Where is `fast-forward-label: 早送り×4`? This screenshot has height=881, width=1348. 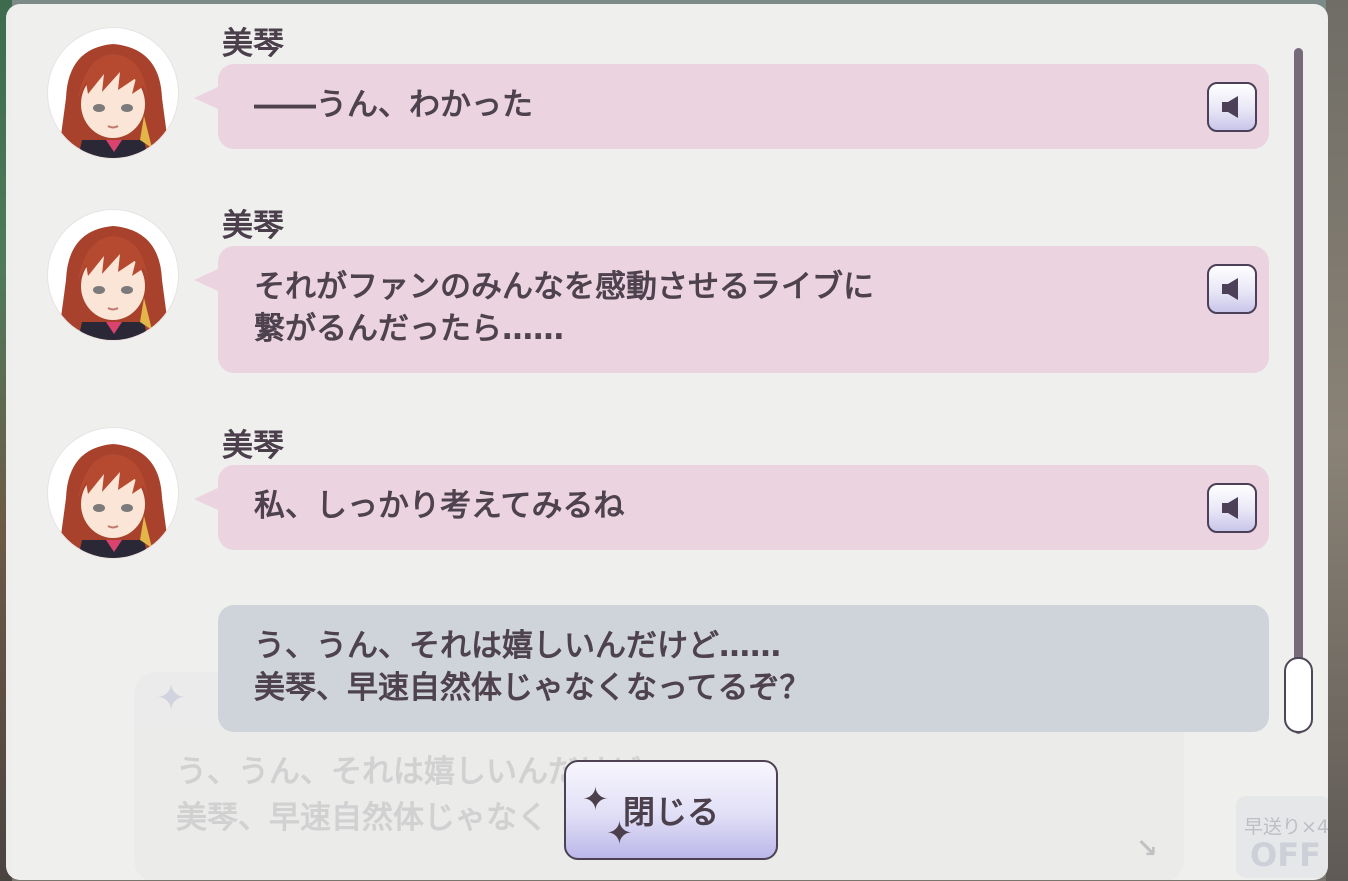
fast-forward-label: 早送り×4 is located at coordinates (1286, 827).